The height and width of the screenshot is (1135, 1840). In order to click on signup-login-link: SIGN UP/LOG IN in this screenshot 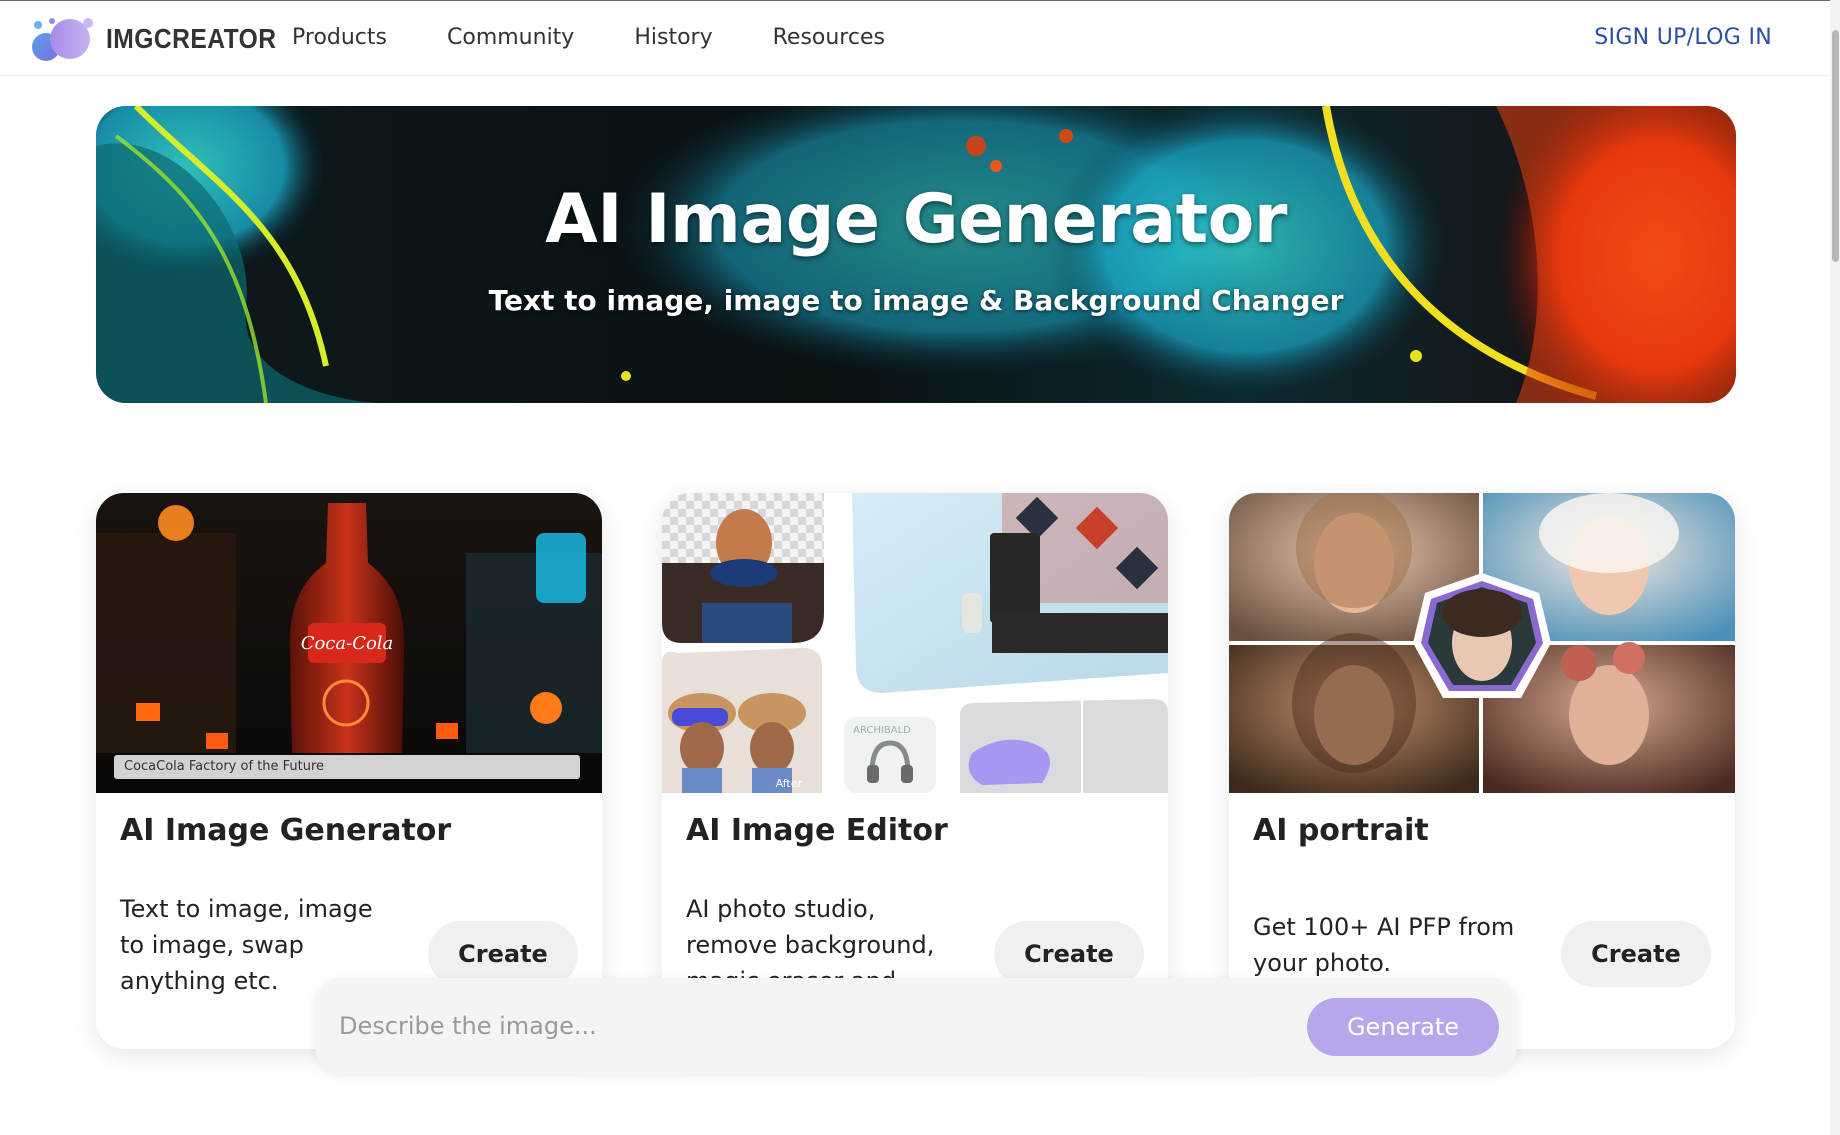, I will do `click(1683, 37)`.